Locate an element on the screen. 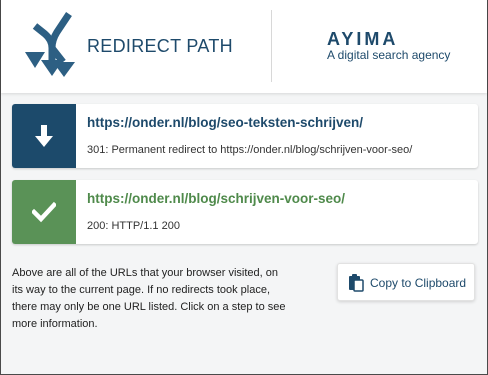 The height and width of the screenshot is (375, 488). svg-text: AYIMA is located at coordinates (362, 39).